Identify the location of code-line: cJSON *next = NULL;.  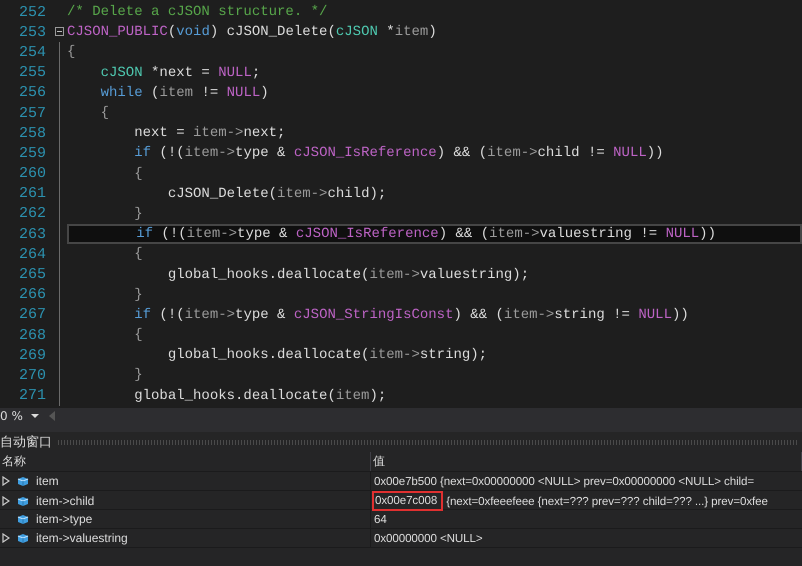
(180, 72).